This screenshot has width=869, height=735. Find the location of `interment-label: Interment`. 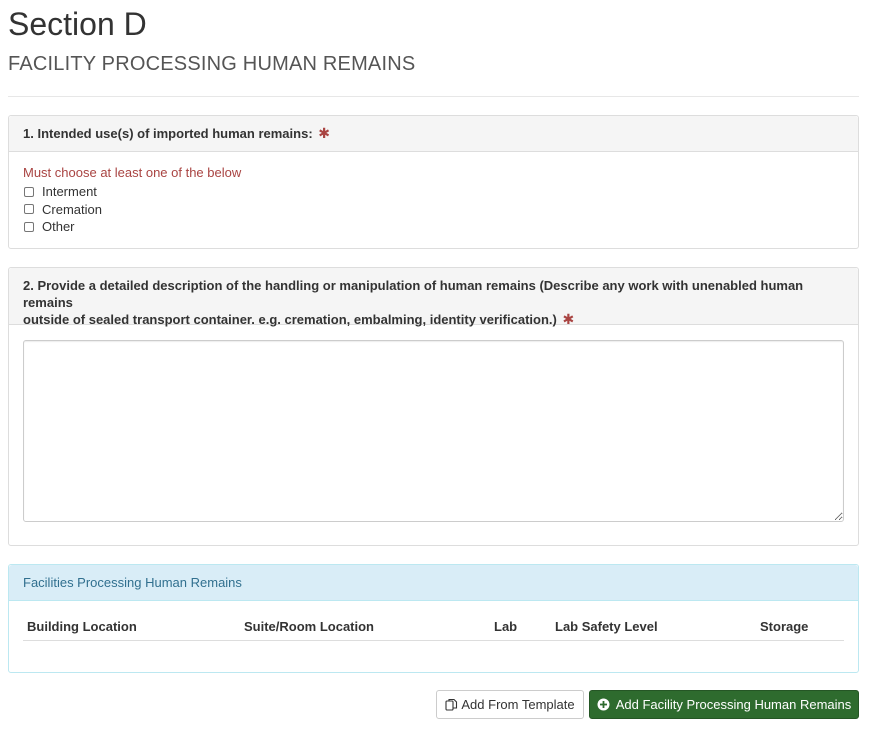

interment-label: Interment is located at coordinates (69, 191).